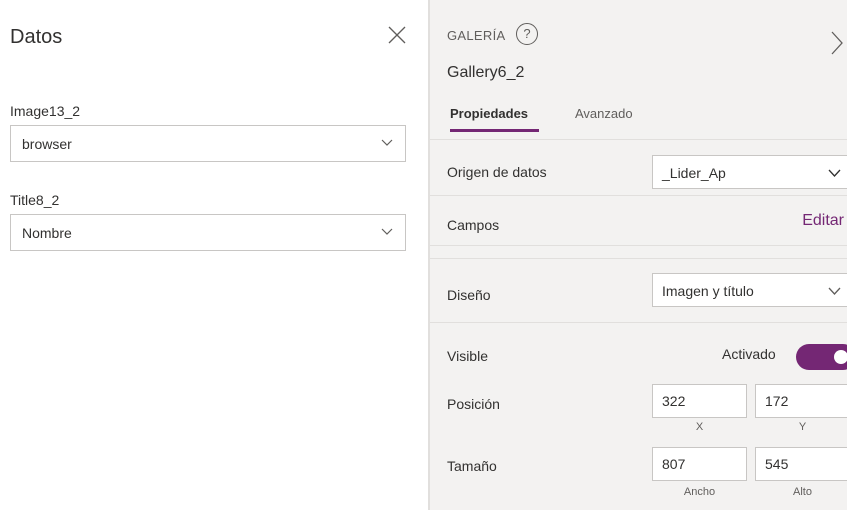  What do you see at coordinates (699, 401) in the screenshot?
I see `position-x-input: 322` at bounding box center [699, 401].